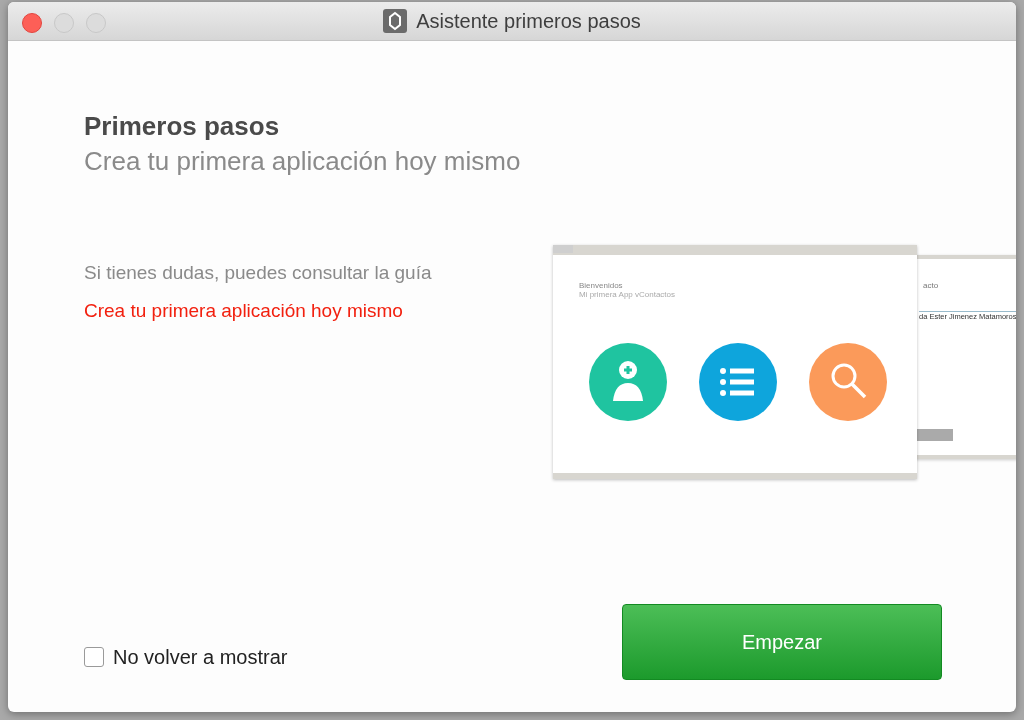 This screenshot has height=720, width=1024. Describe the element at coordinates (628, 294) in the screenshot. I see `preview-subtitle: Mi primera App vContactos` at that location.